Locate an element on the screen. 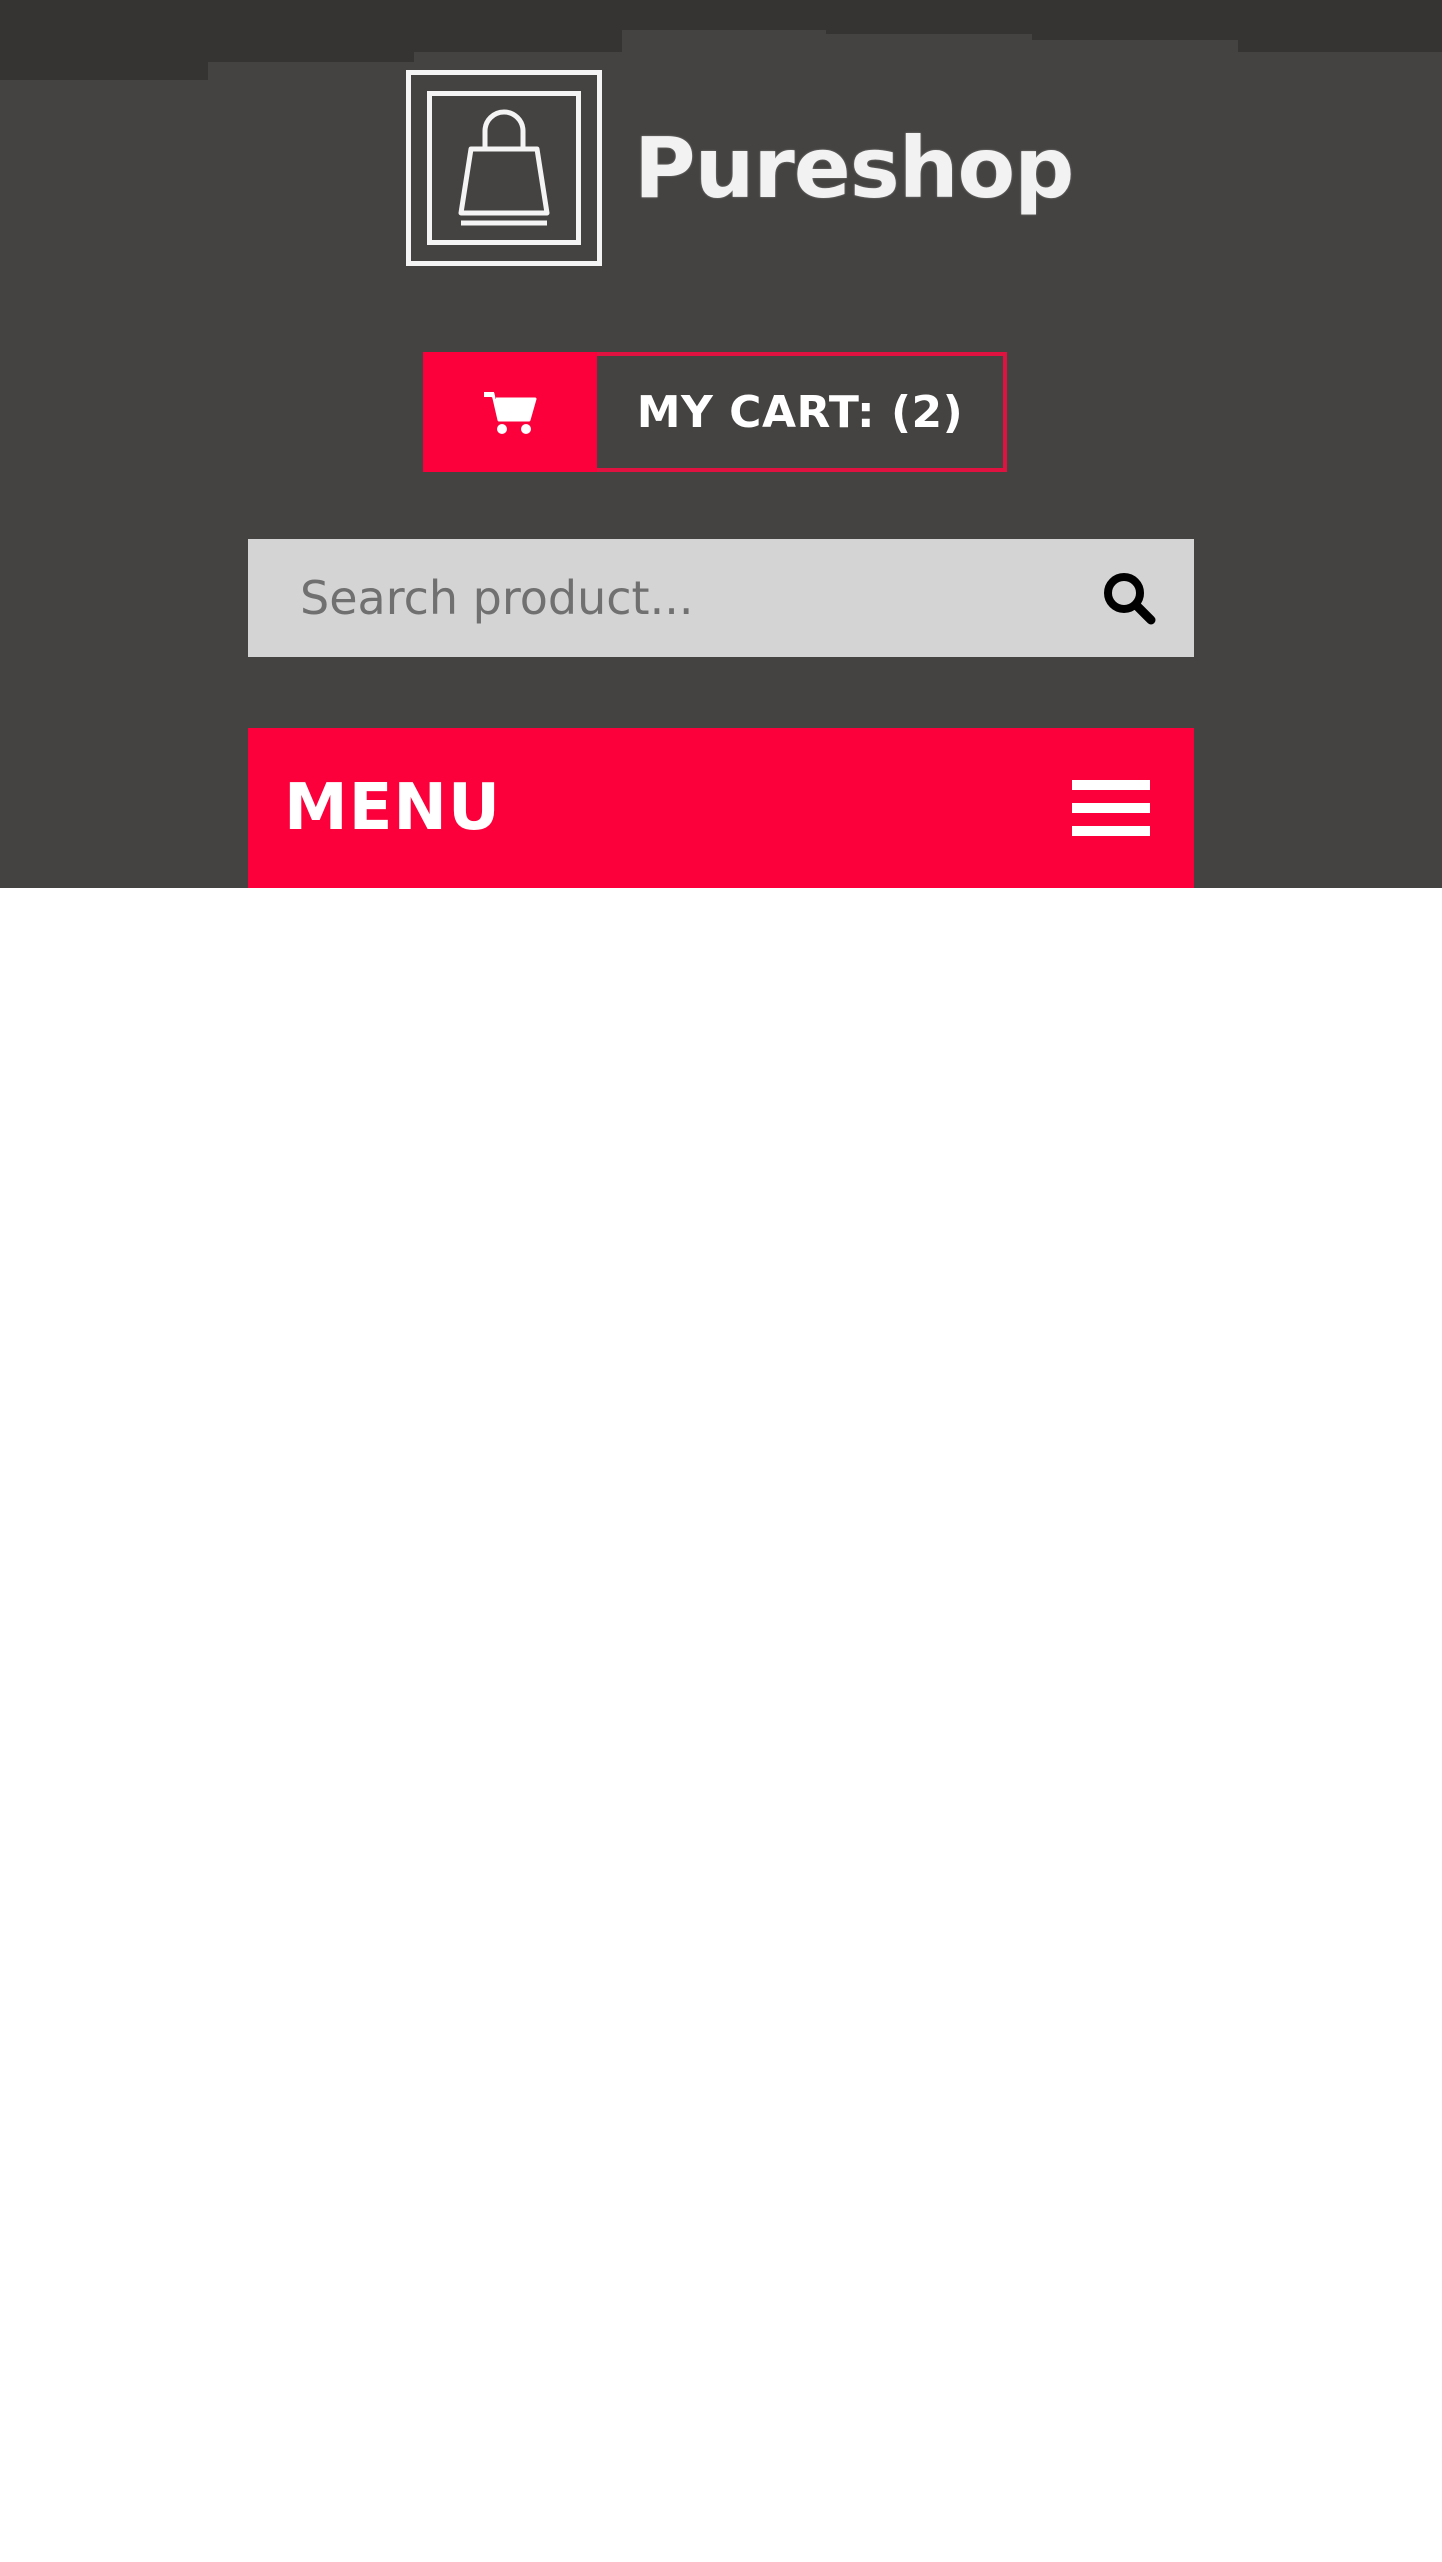  cart-icon is located at coordinates (510, 413).